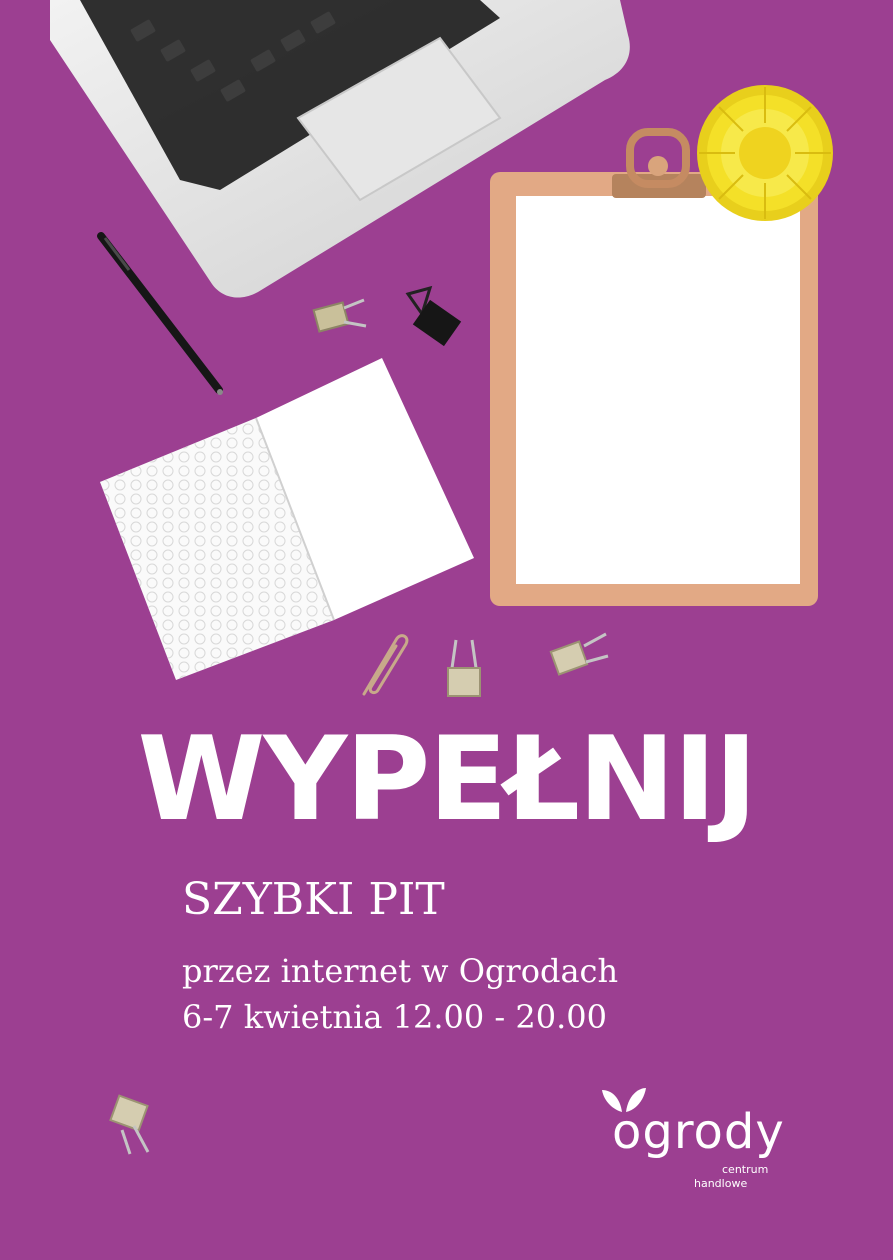  Describe the element at coordinates (765, 153) in the screenshot. I see `flower-icon` at that location.